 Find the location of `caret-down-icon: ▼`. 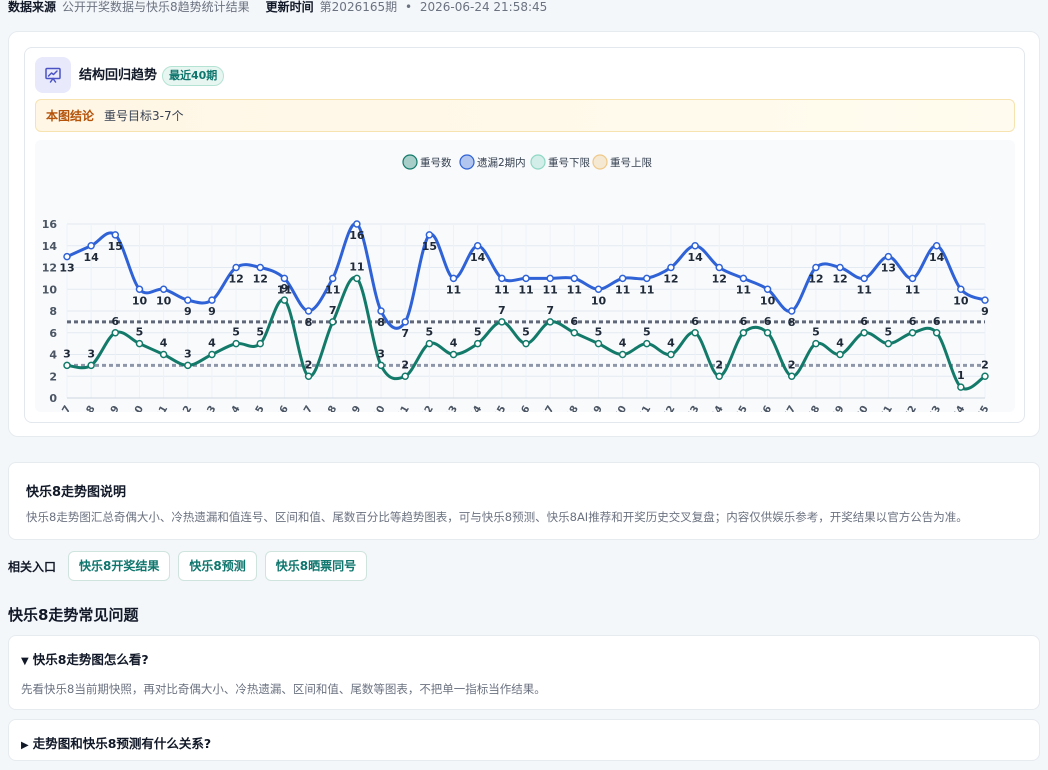

caret-down-icon: ▼ is located at coordinates (25, 661).